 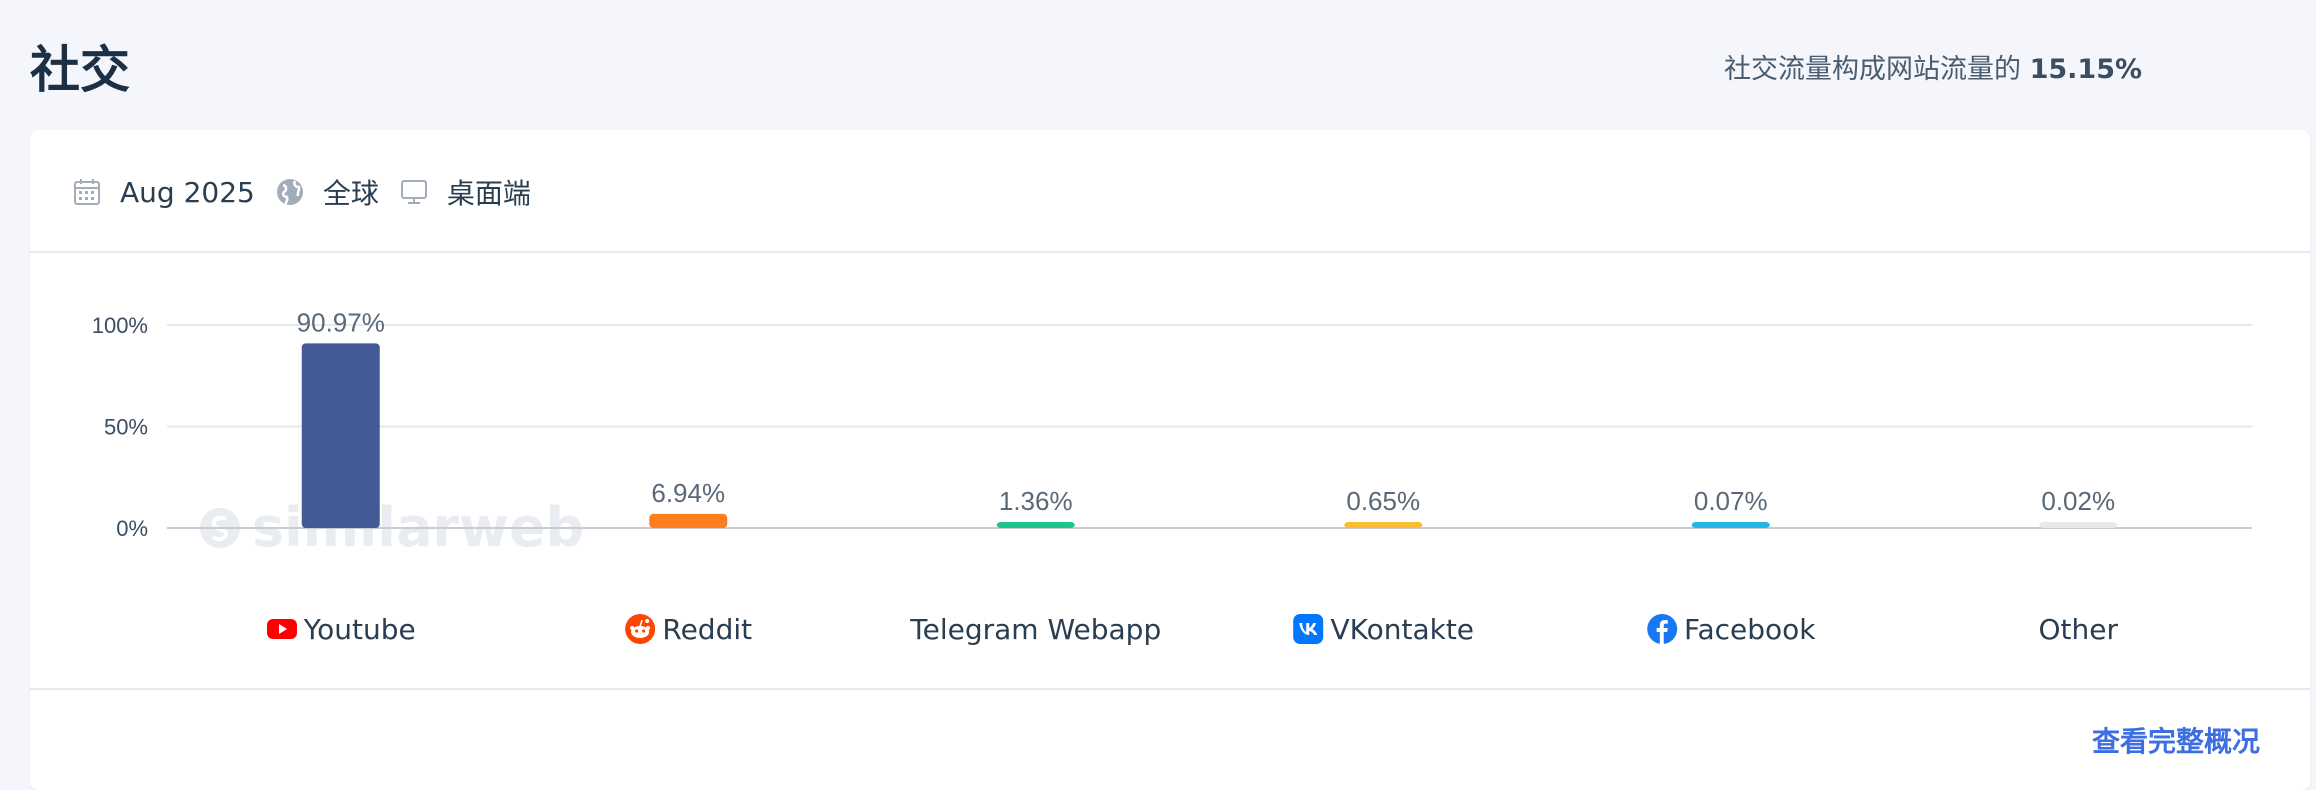 I want to click on vk-icon, so click(x=1308, y=629).